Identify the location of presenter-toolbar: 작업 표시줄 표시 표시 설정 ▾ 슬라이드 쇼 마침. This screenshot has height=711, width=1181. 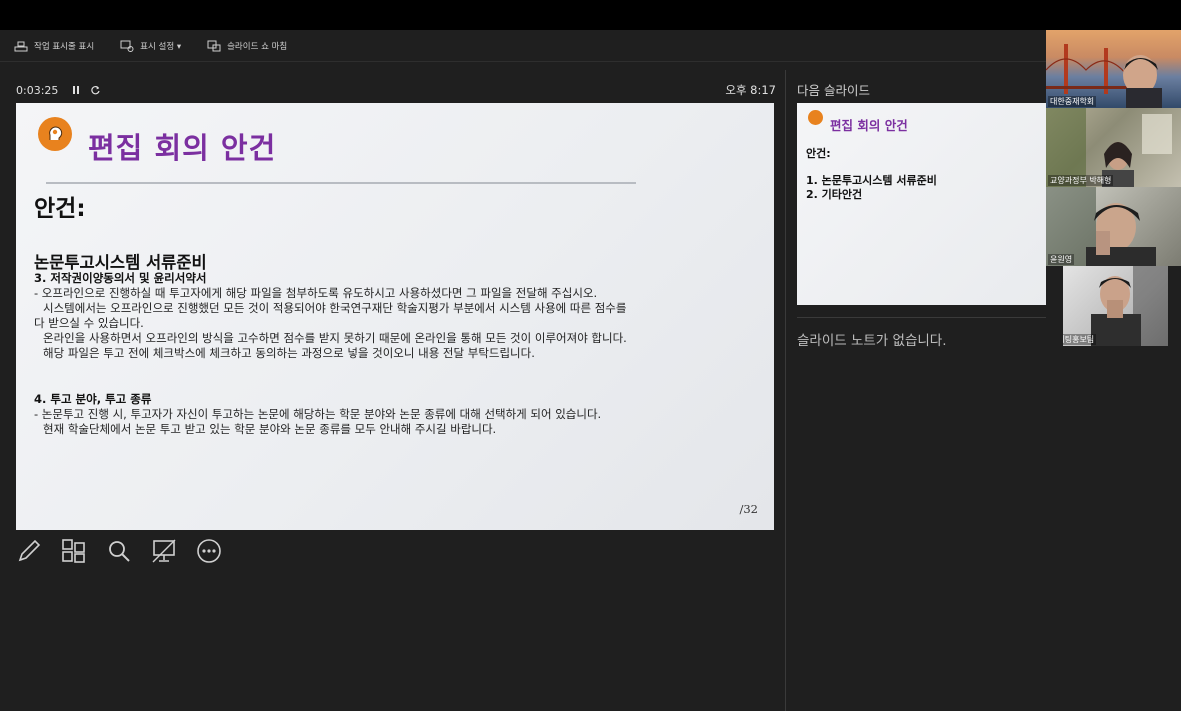
(523, 46).